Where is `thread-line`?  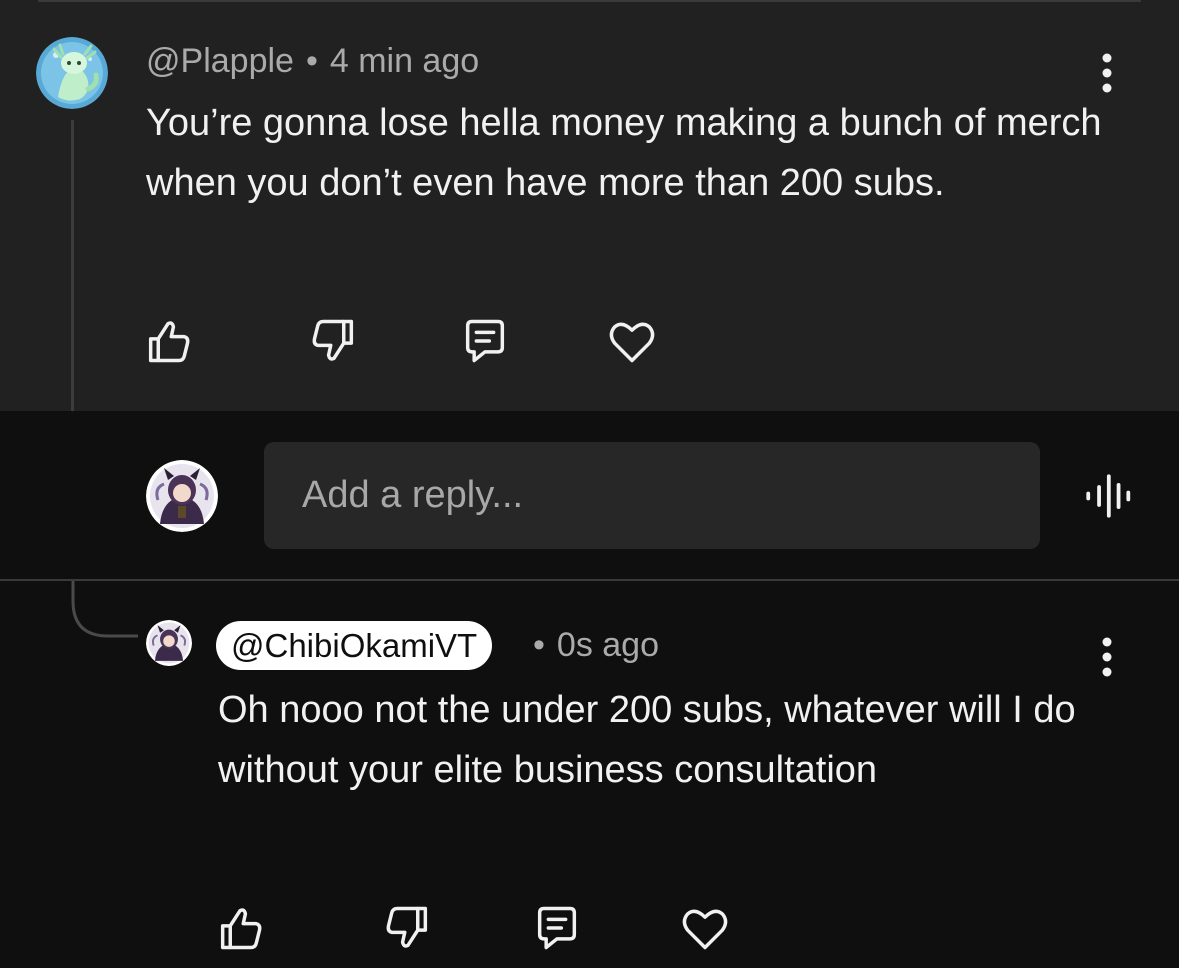
thread-line is located at coordinates (72, 265).